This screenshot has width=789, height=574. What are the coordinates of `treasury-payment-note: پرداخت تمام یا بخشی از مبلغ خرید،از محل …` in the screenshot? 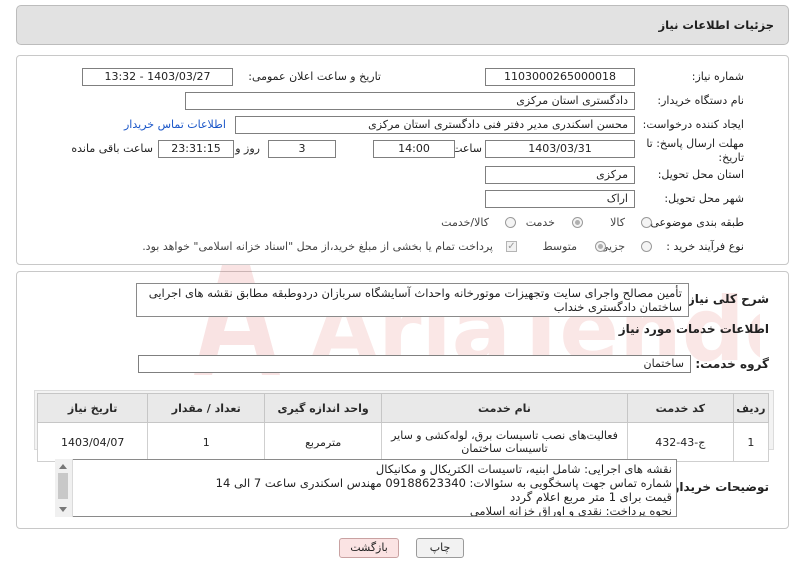 It's located at (317, 246).